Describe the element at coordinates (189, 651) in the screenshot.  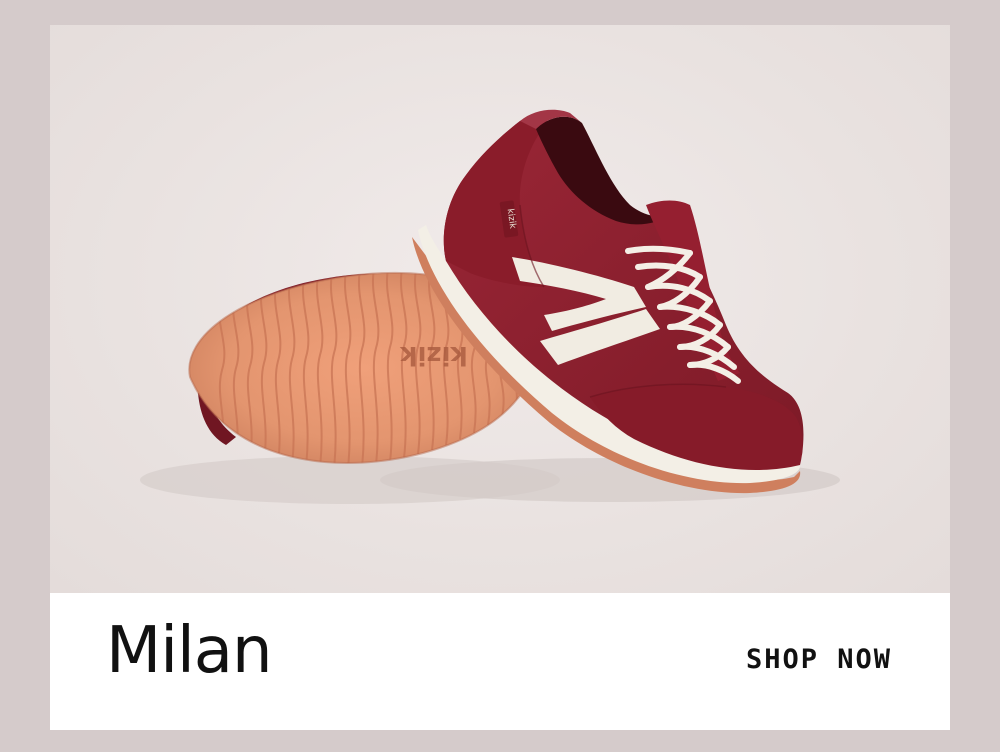
I see `product-name: Milan` at that location.